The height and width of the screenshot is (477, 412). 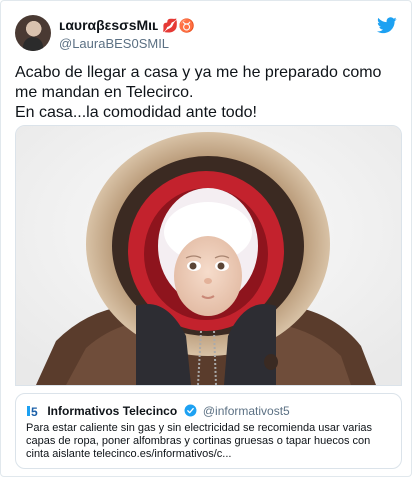 What do you see at coordinates (207, 35) in the screenshot?
I see `tweet-header: ʟαυrαβεsσsMιʟ 💋♉ @LauraBES0SMIL` at bounding box center [207, 35].